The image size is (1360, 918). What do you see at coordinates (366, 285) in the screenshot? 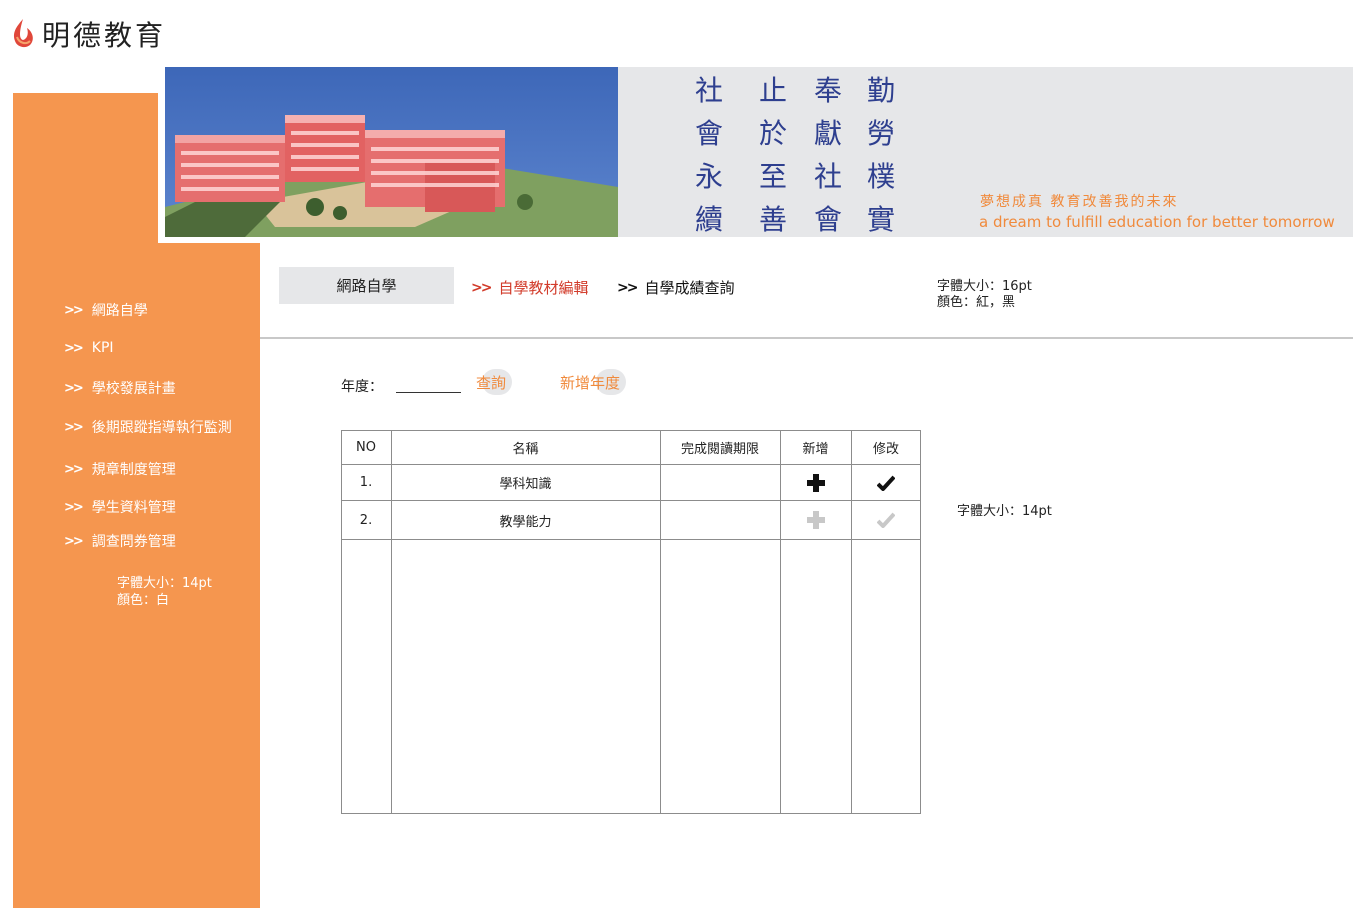
I see `tab-online-learning: 網路自學` at bounding box center [366, 285].